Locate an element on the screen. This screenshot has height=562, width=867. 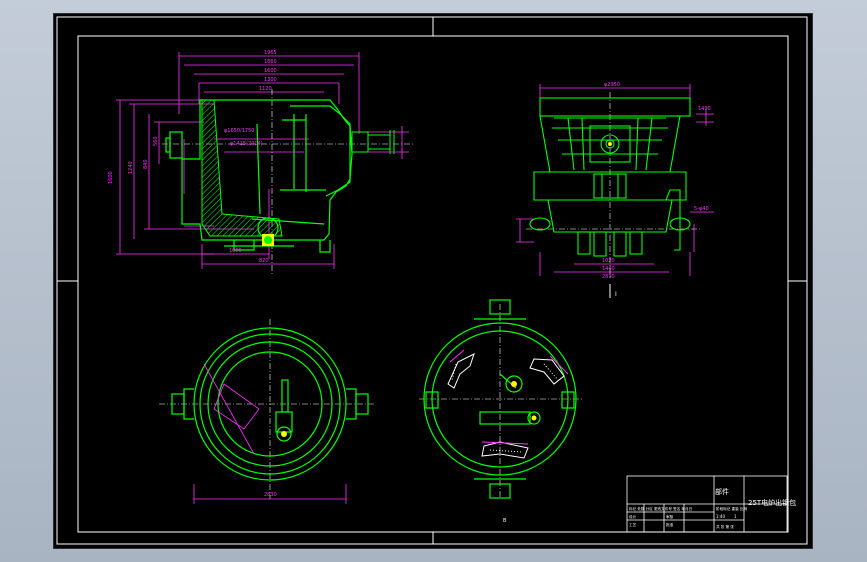
bottom-view: B is located at coordinates (501, 411).